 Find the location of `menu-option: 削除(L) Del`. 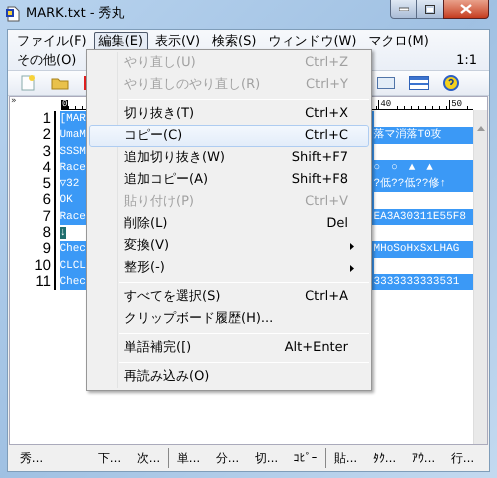

menu-option: 削除(L) Del is located at coordinates (229, 224).